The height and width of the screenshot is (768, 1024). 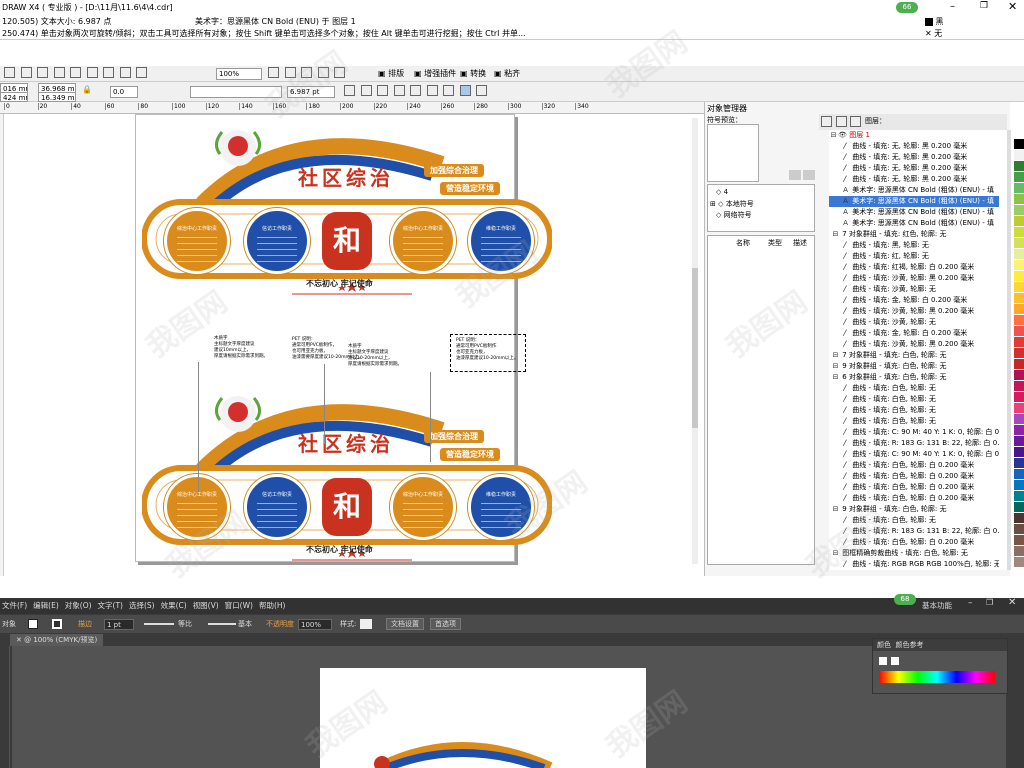 What do you see at coordinates (307, 72) in the screenshot?
I see `zoom-fit-icon` at bounding box center [307, 72].